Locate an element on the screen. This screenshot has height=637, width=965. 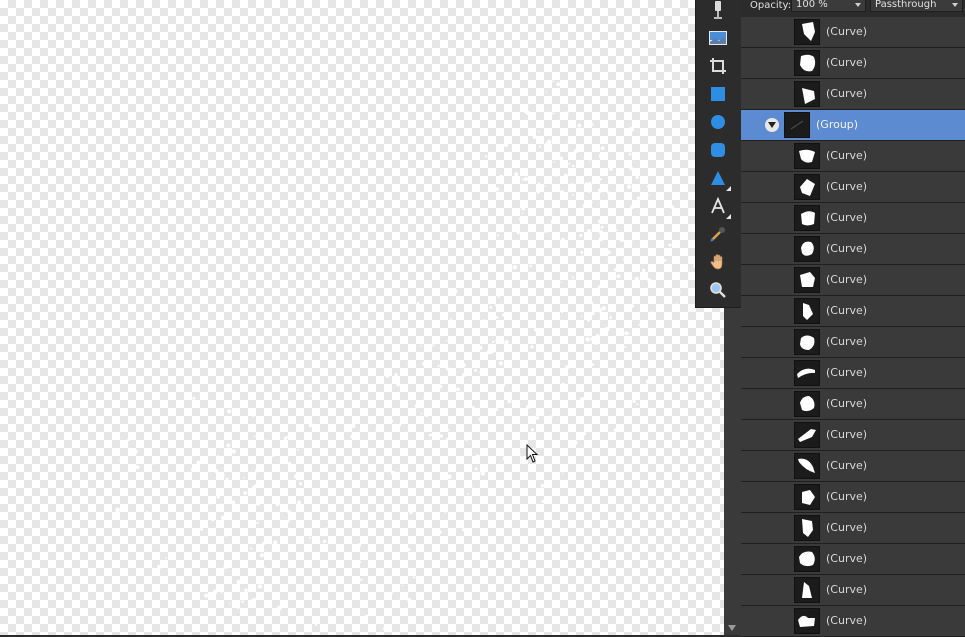
ellipse-tool-icon is located at coordinates (718, 122).